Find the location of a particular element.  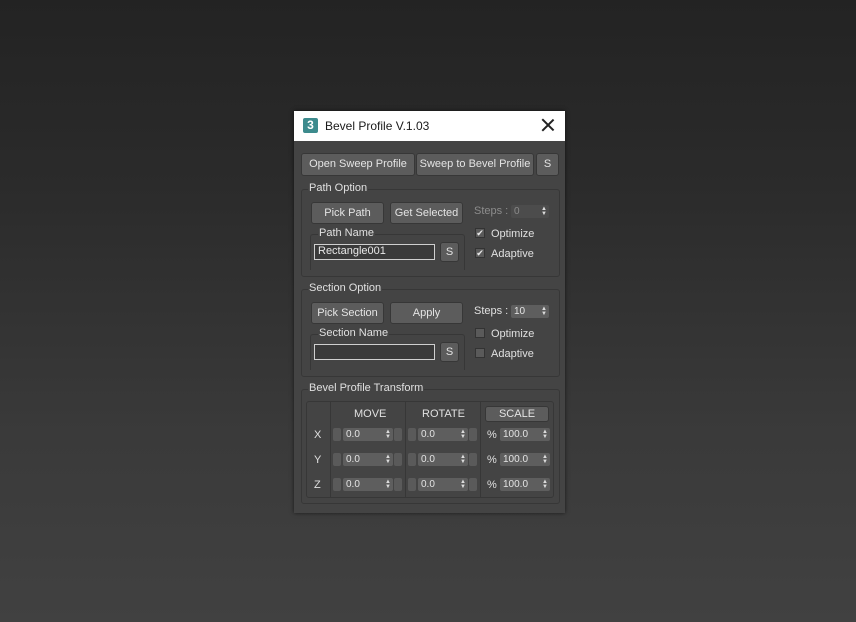

path-steps-label: Steps : is located at coordinates (491, 211).